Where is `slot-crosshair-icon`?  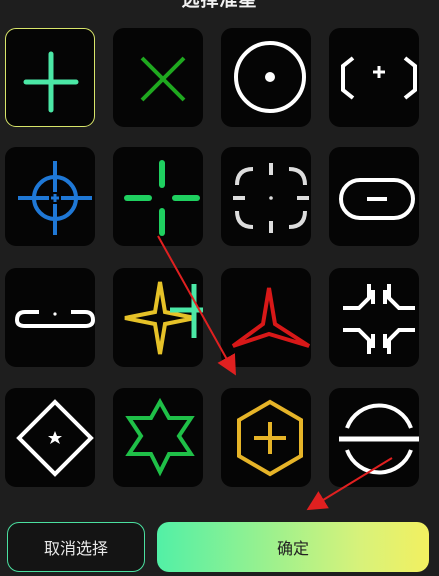
slot-crosshair-icon is located at coordinates (54, 319).